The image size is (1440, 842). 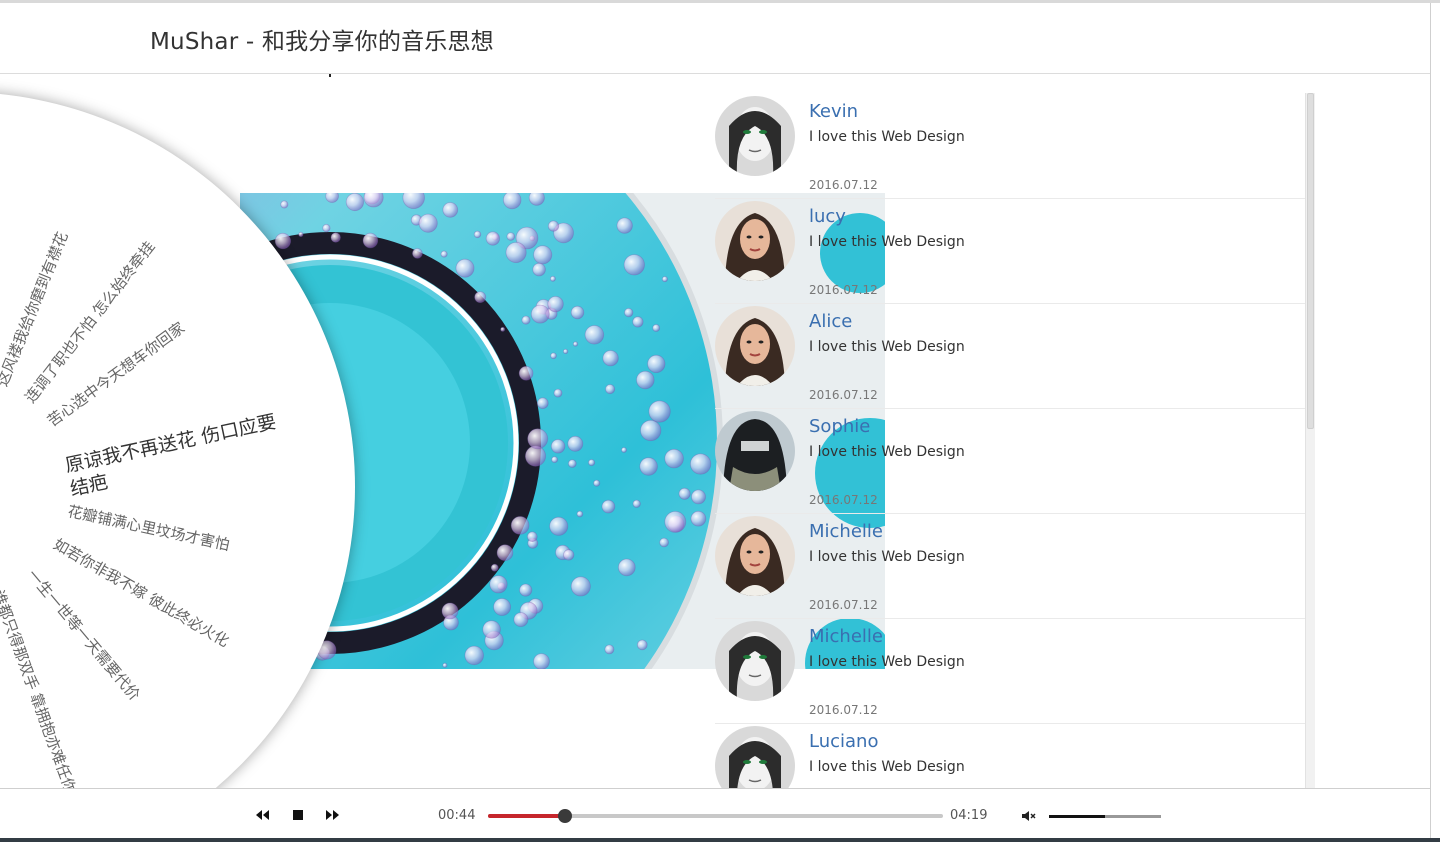 What do you see at coordinates (1010, 356) in the screenshot?
I see `comment-item: Alice I love this Web Design 2016.07.12` at bounding box center [1010, 356].